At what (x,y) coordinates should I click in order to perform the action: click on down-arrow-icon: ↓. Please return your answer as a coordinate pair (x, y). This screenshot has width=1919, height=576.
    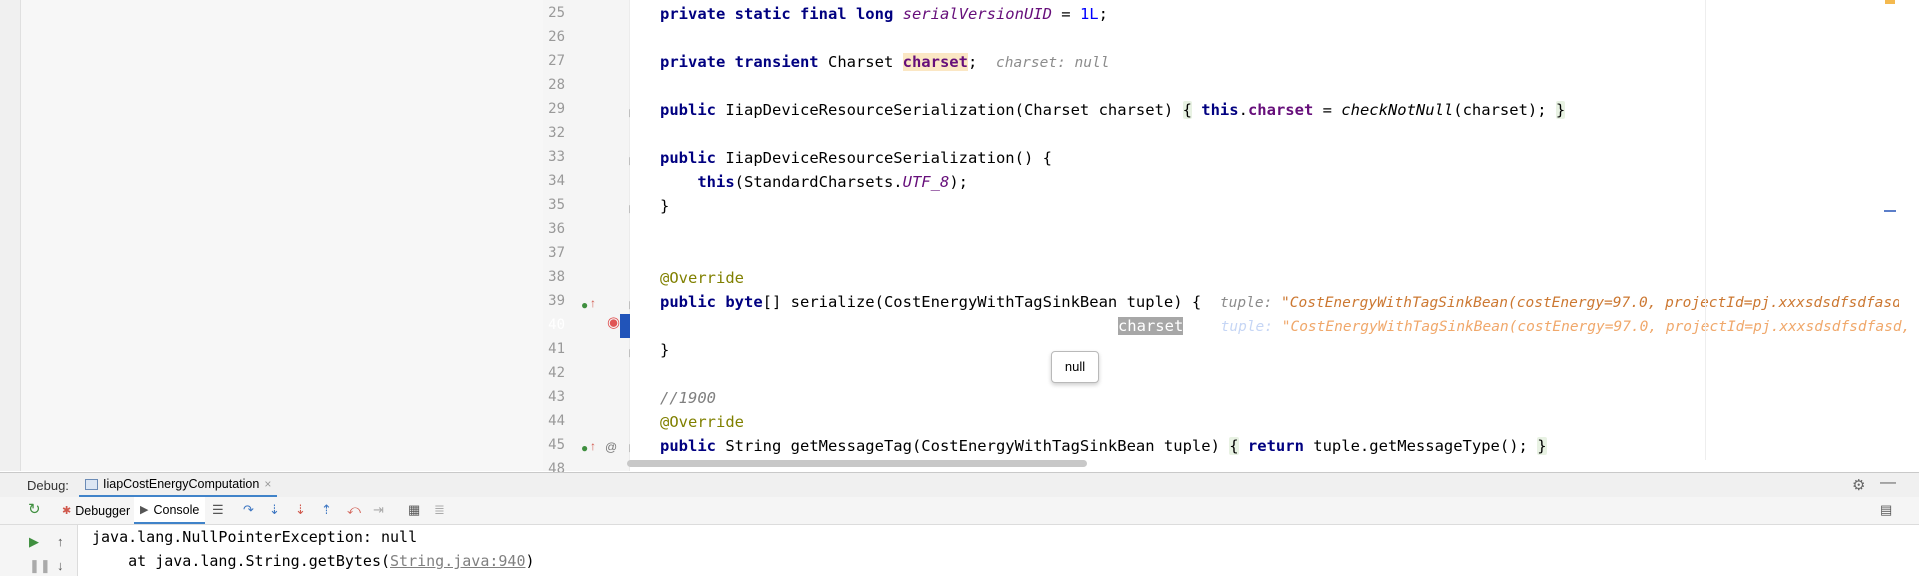
    Looking at the image, I should click on (60, 566).